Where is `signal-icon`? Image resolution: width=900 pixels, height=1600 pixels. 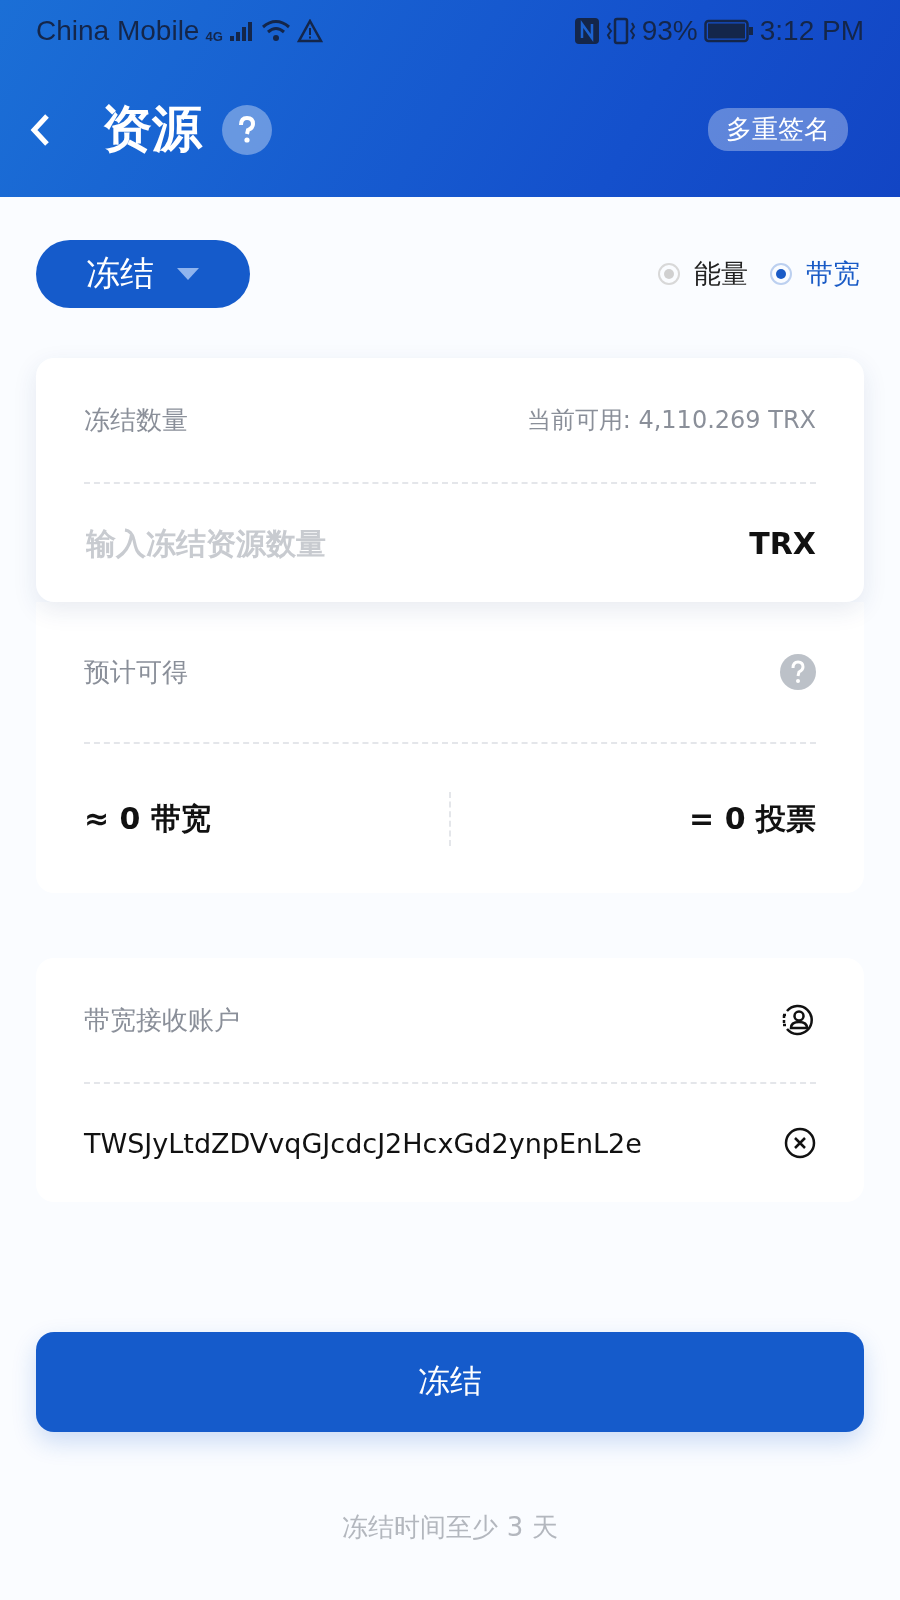
signal-icon is located at coordinates (241, 31).